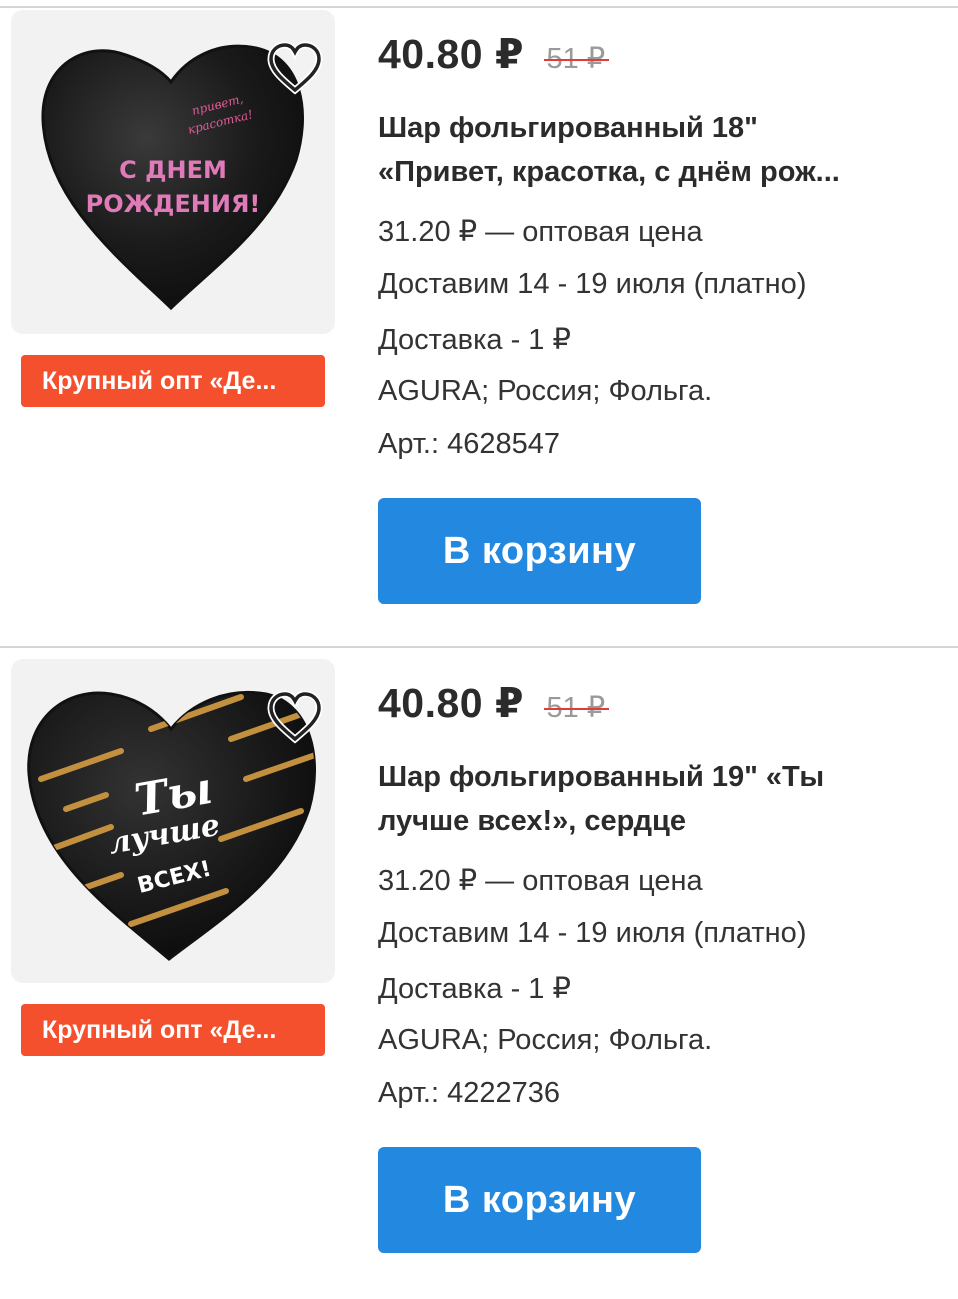 The width and height of the screenshot is (958, 1299). I want to click on product-title-line: Шар фольгированный 19" «Ты, so click(648, 777).